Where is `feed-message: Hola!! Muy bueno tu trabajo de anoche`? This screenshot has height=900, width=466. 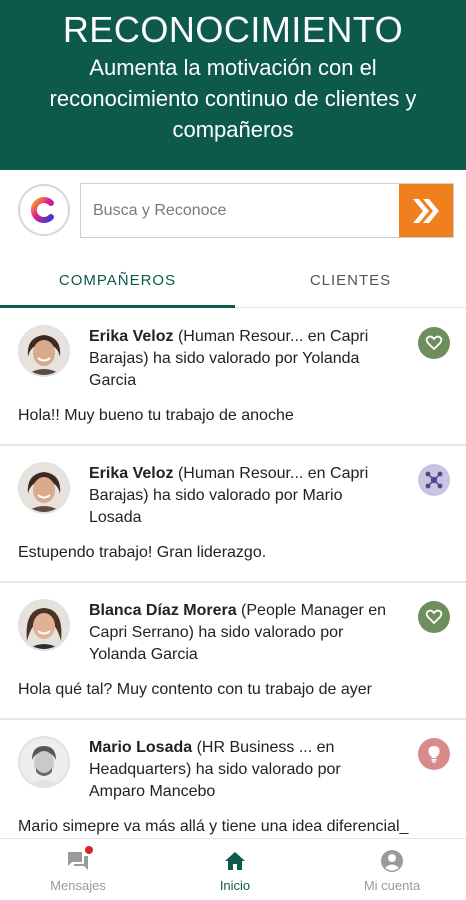 feed-message: Hola!! Muy bueno tu trabajo de anoche is located at coordinates (156, 415).